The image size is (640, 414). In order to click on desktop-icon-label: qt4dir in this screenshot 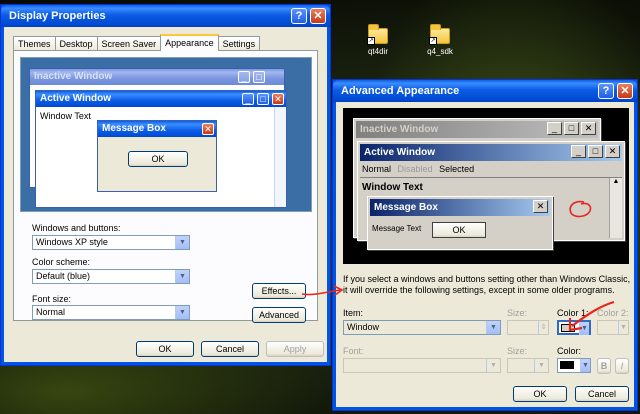, I will do `click(377, 51)`.